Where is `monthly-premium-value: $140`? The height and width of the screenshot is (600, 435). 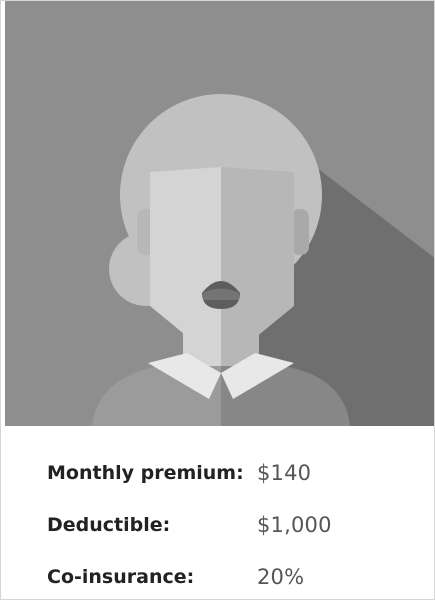 monthly-premium-value: $140 is located at coordinates (284, 472).